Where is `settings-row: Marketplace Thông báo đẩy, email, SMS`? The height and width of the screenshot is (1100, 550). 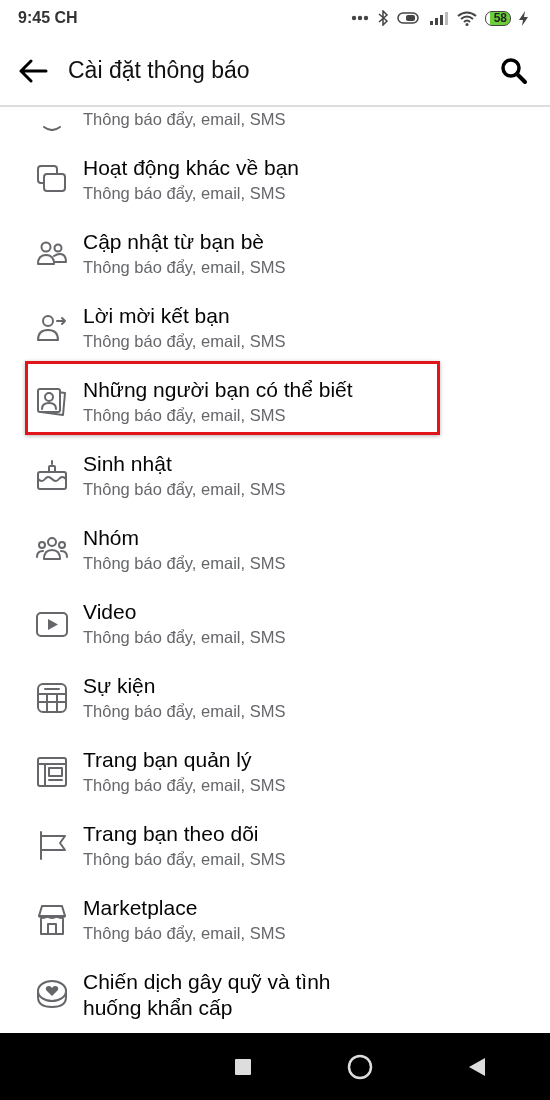 settings-row: Marketplace Thông báo đẩy, email, SMS is located at coordinates (232, 916).